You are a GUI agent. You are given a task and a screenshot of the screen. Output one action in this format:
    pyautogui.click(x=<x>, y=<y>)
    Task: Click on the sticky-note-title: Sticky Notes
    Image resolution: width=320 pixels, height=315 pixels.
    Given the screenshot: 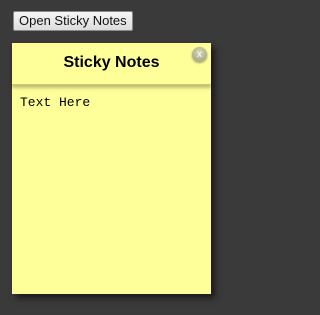 What is the action you would take?
    pyautogui.click(x=111, y=62)
    